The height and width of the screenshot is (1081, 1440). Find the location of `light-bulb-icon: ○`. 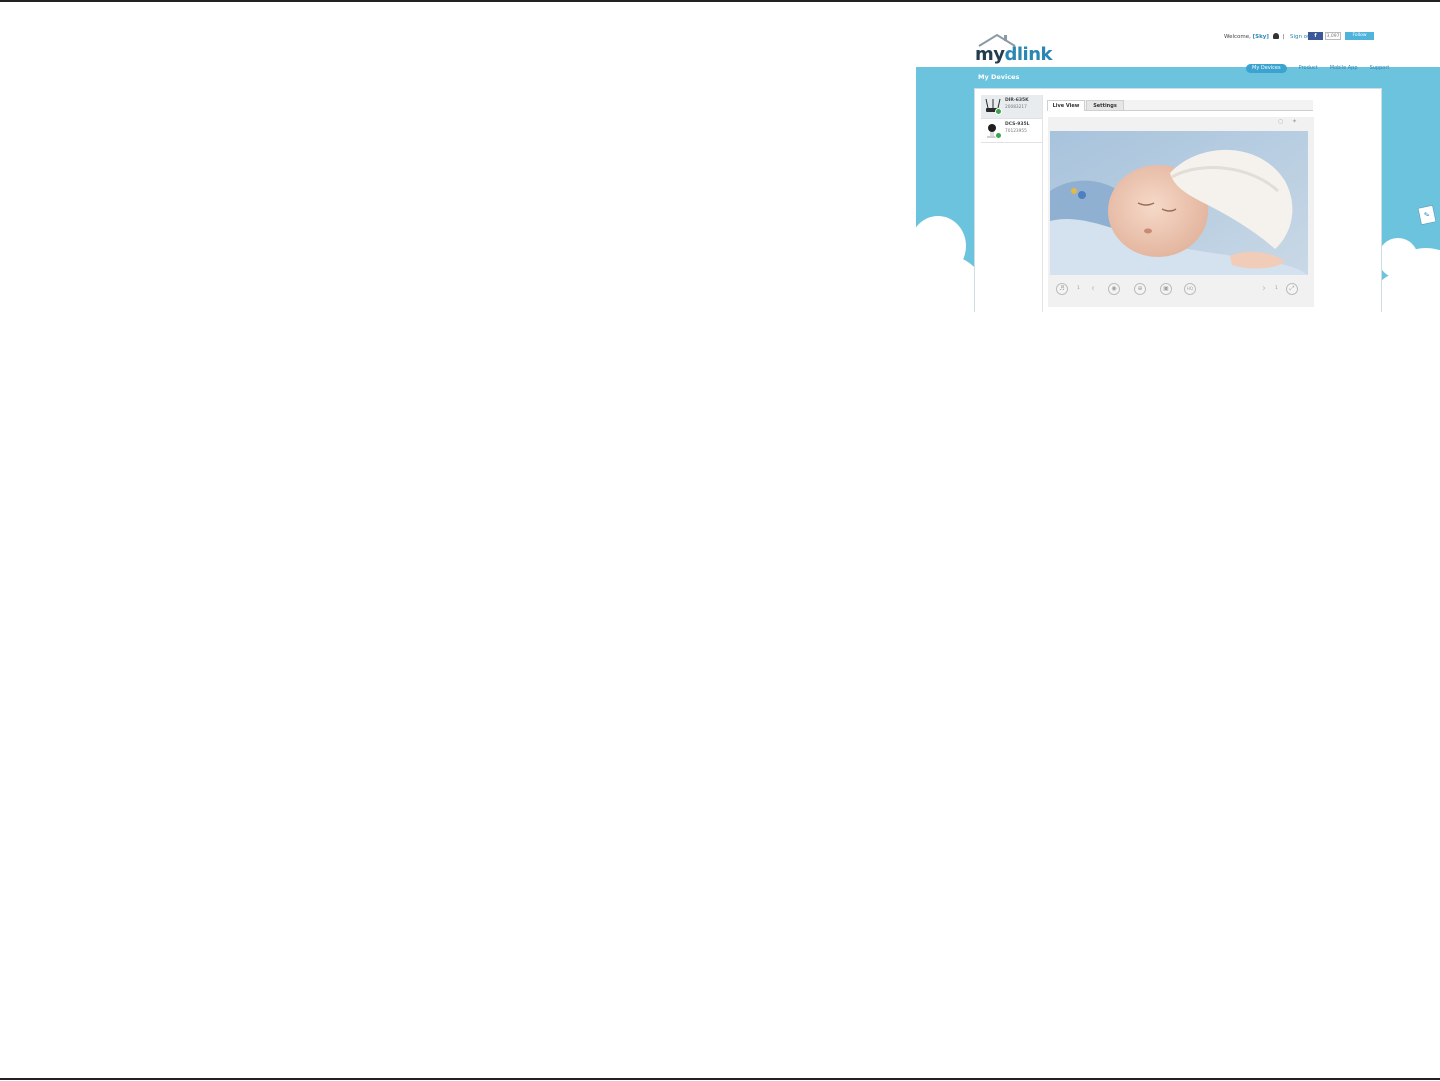

light-bulb-icon: ○ is located at coordinates (1281, 122).